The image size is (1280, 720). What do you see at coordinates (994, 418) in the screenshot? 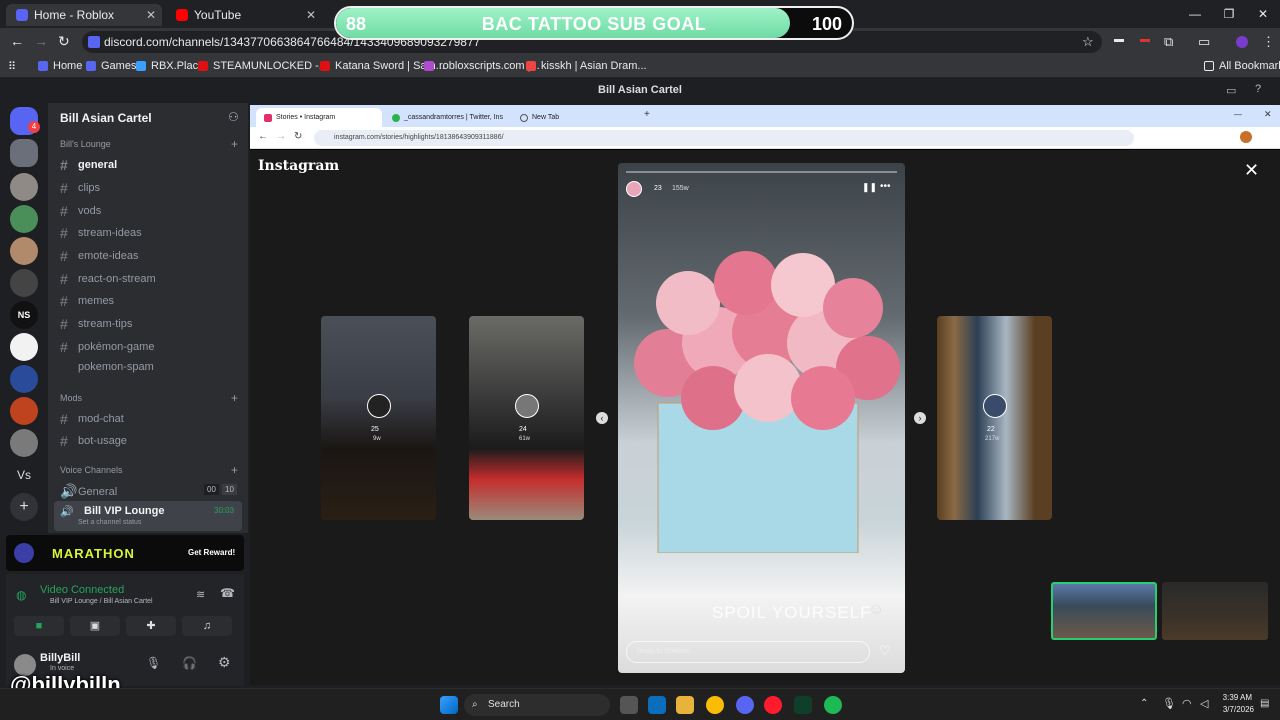
I see `story-preview: 22 217w` at bounding box center [994, 418].